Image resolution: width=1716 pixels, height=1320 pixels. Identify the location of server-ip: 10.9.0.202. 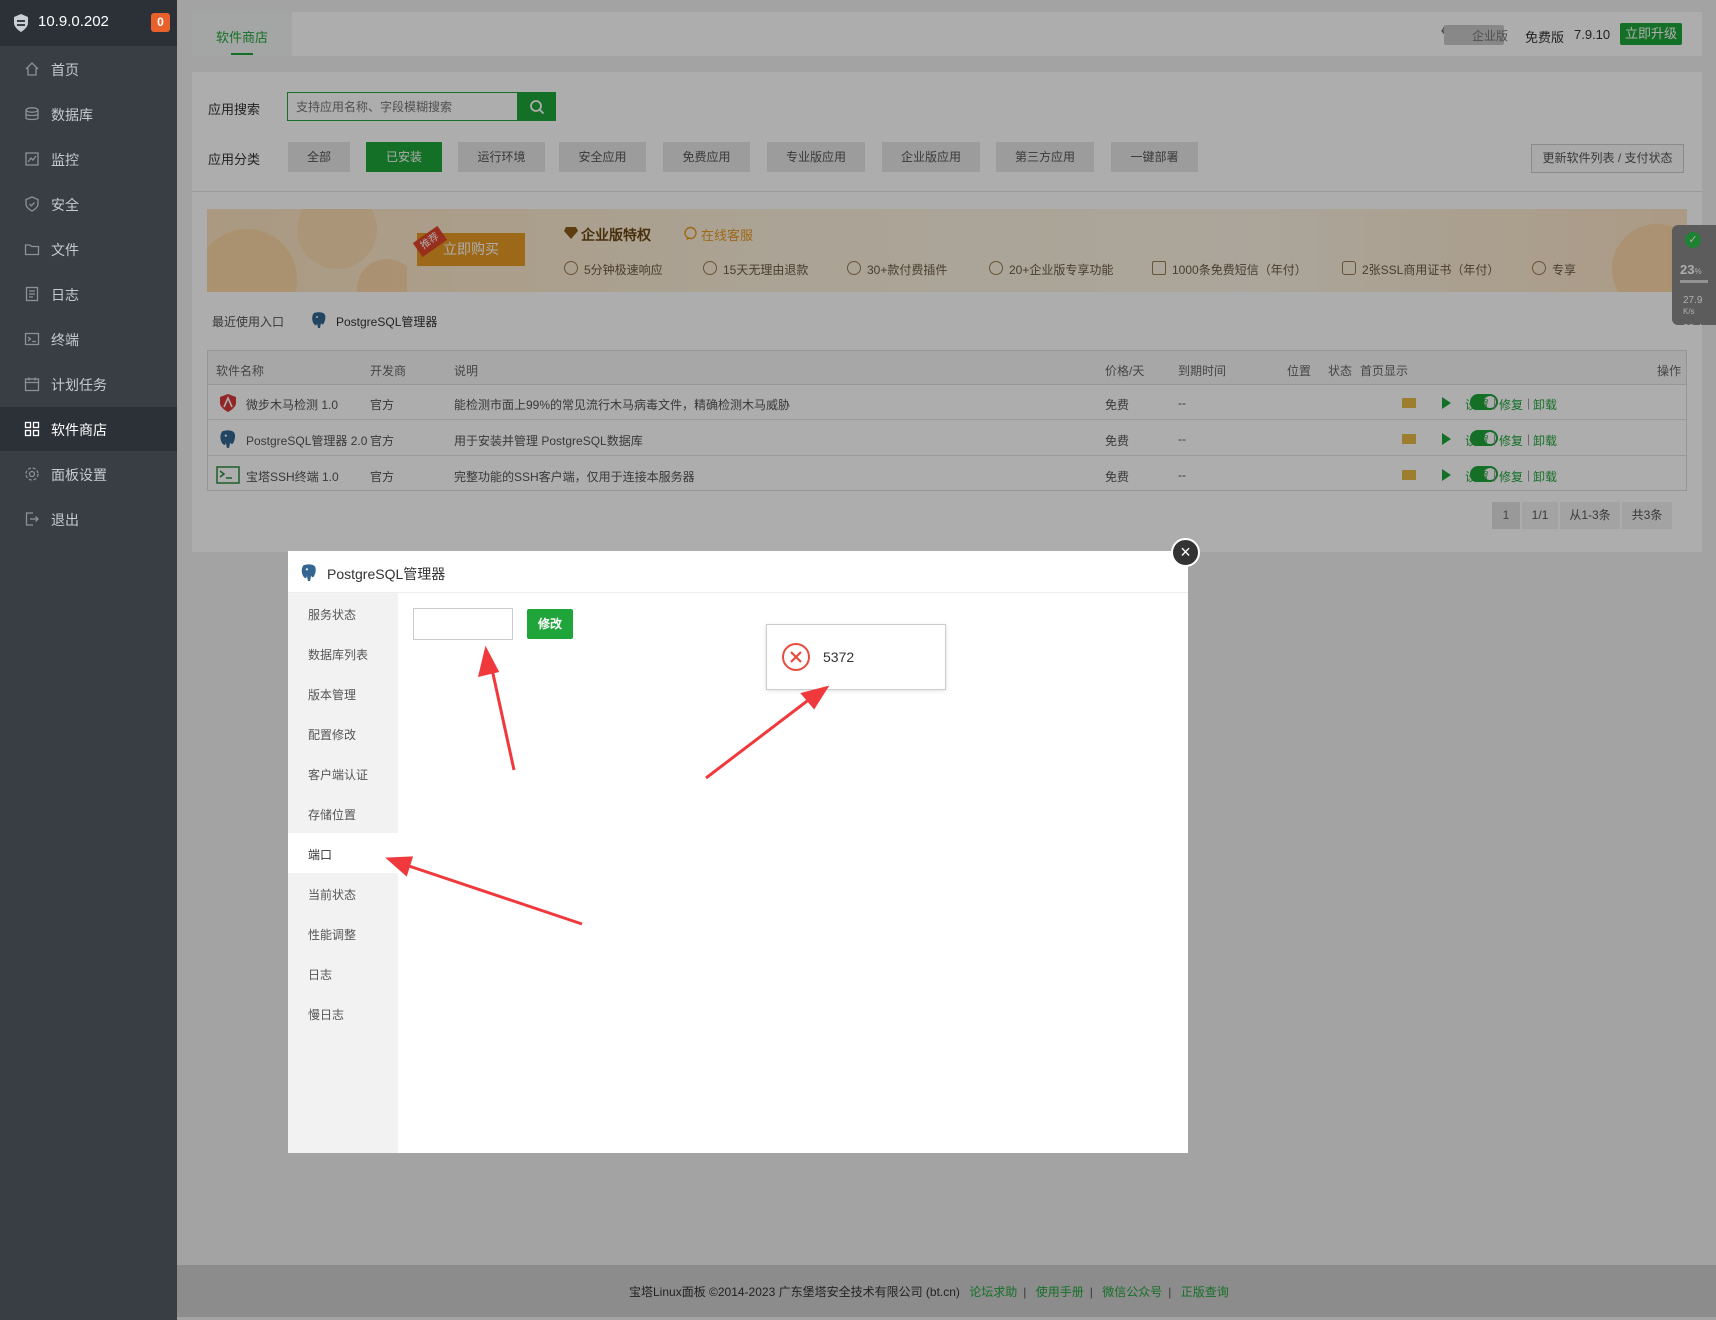
(73, 21).